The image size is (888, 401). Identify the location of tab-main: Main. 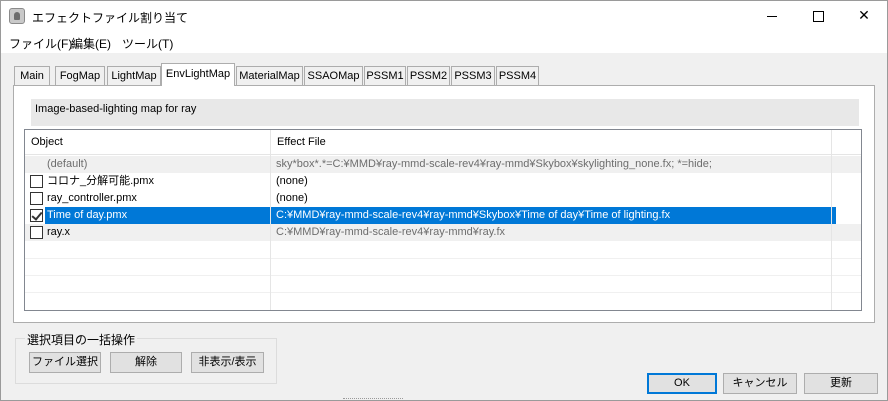
(32, 75).